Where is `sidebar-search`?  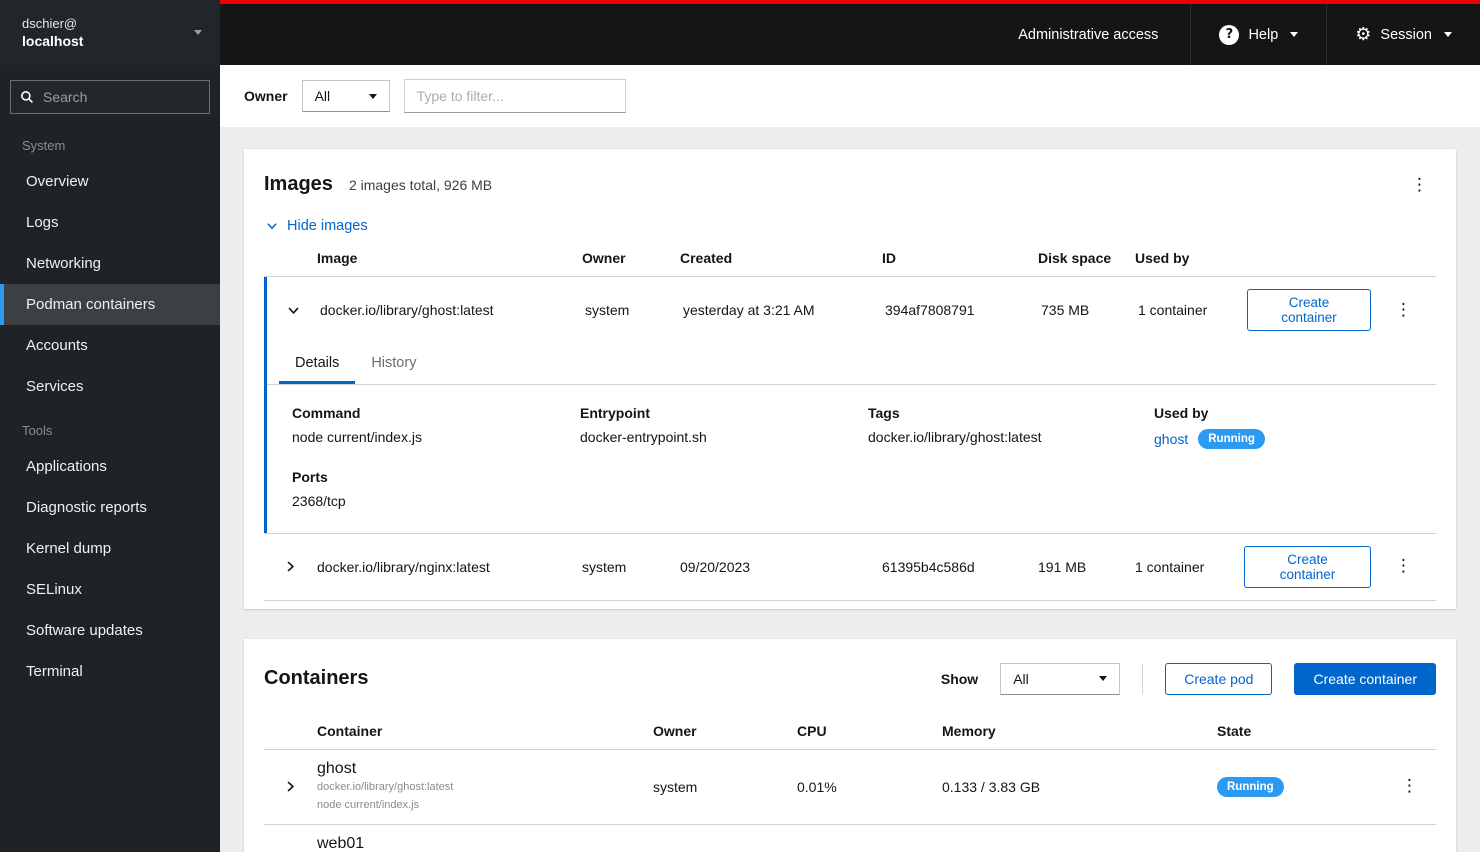
sidebar-search is located at coordinates (110, 97).